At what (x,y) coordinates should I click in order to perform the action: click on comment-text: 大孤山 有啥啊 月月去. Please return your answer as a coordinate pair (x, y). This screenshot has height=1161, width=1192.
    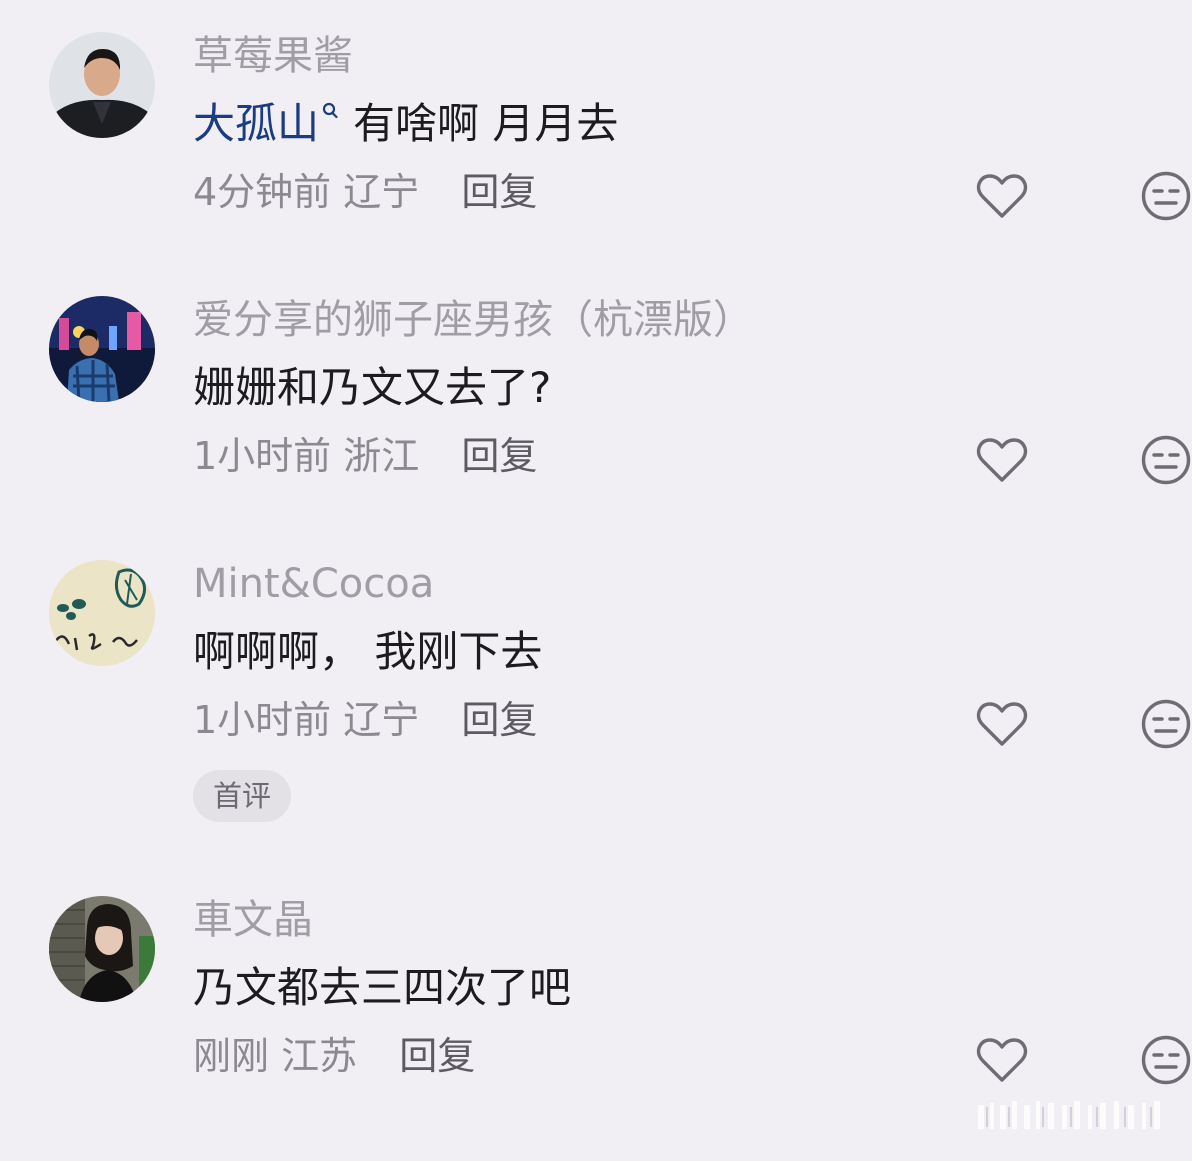
    Looking at the image, I should click on (405, 124).